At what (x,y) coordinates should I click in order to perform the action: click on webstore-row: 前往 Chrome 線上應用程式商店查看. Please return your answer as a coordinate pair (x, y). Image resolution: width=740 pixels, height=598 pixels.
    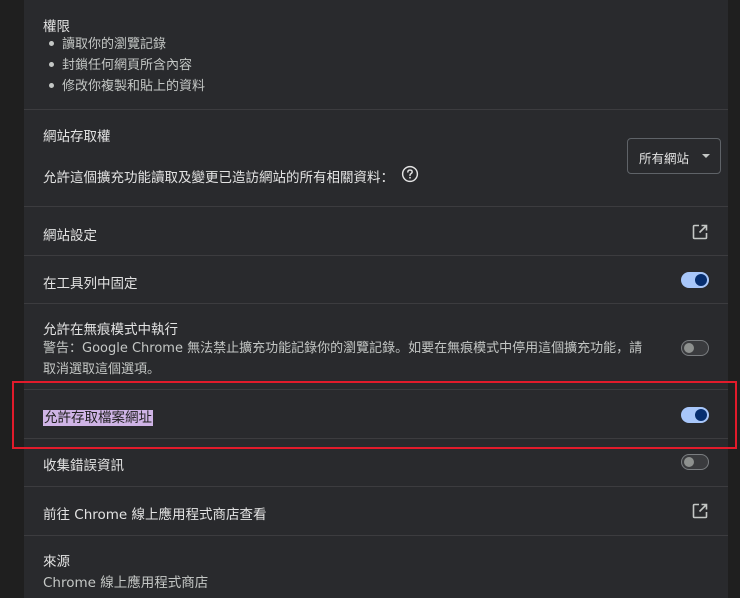
    Looking at the image, I should click on (376, 510).